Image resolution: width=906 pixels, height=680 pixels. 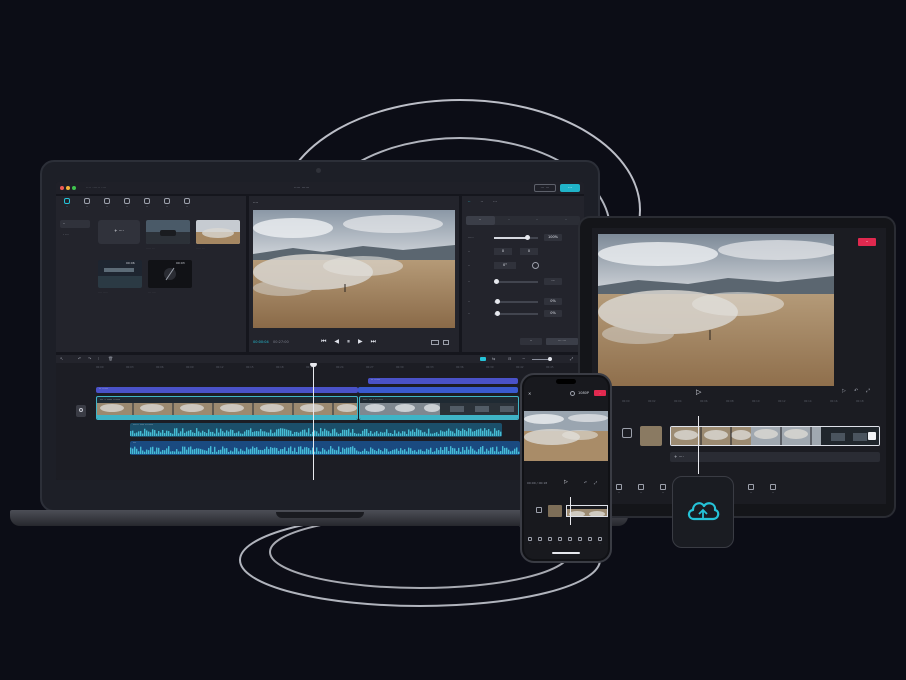 What do you see at coordinates (75, 235) in the screenshot?
I see `side-item-library: · ···` at bounding box center [75, 235].